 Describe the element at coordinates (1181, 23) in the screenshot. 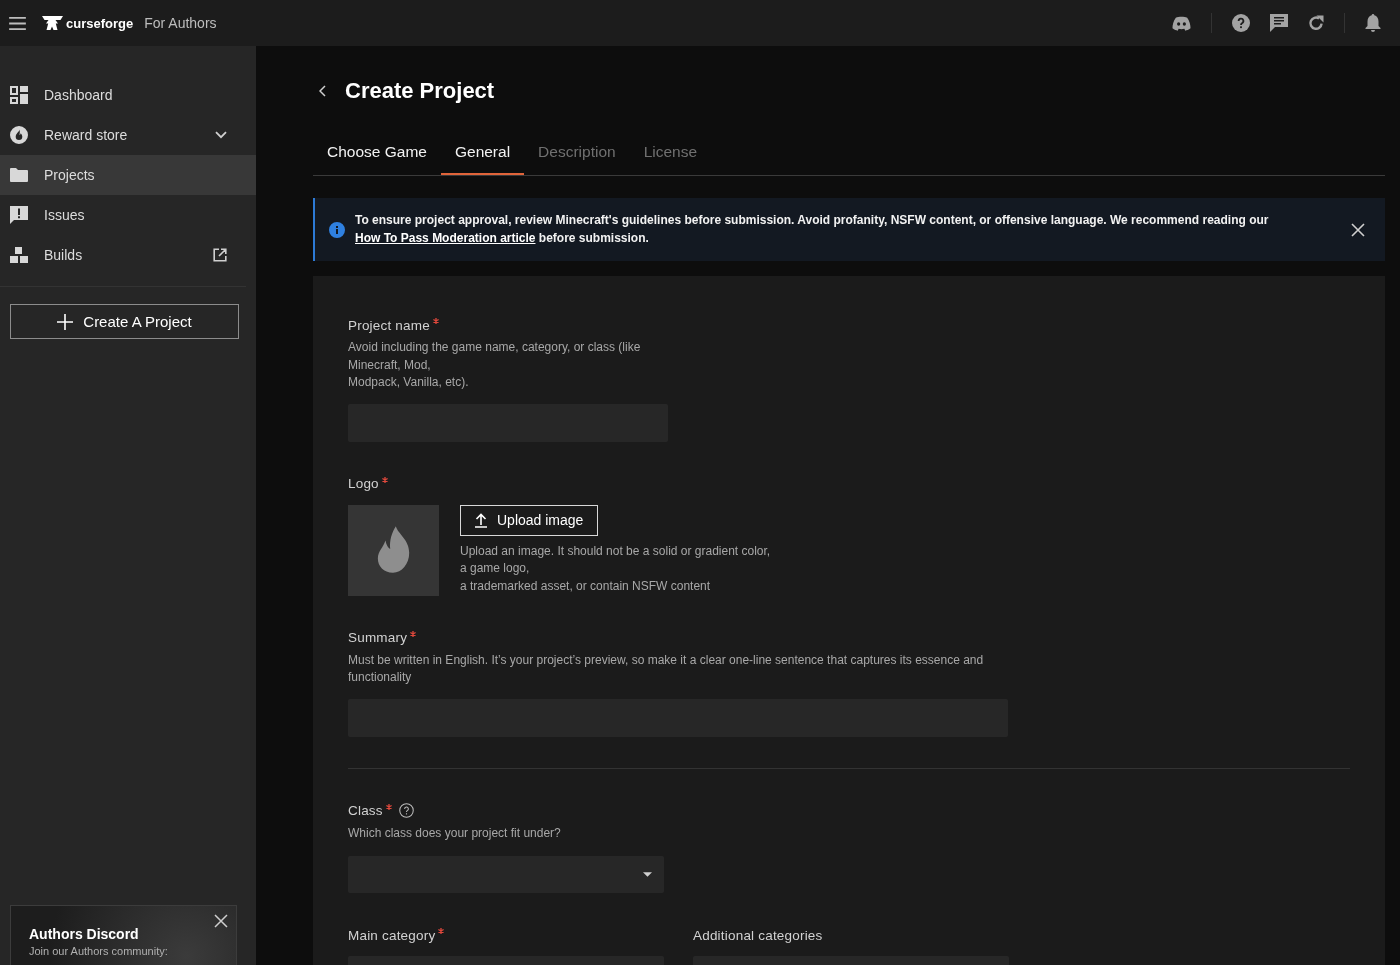

I see `gamepad-icon` at that location.